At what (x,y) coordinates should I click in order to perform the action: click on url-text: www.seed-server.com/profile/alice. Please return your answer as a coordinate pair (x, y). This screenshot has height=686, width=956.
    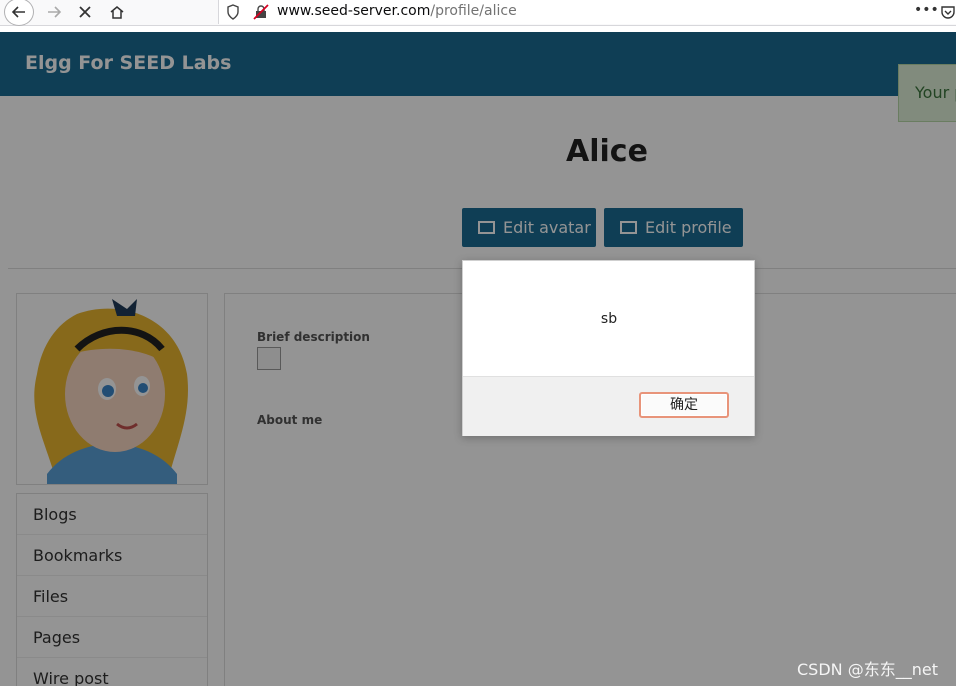
    Looking at the image, I should click on (397, 11).